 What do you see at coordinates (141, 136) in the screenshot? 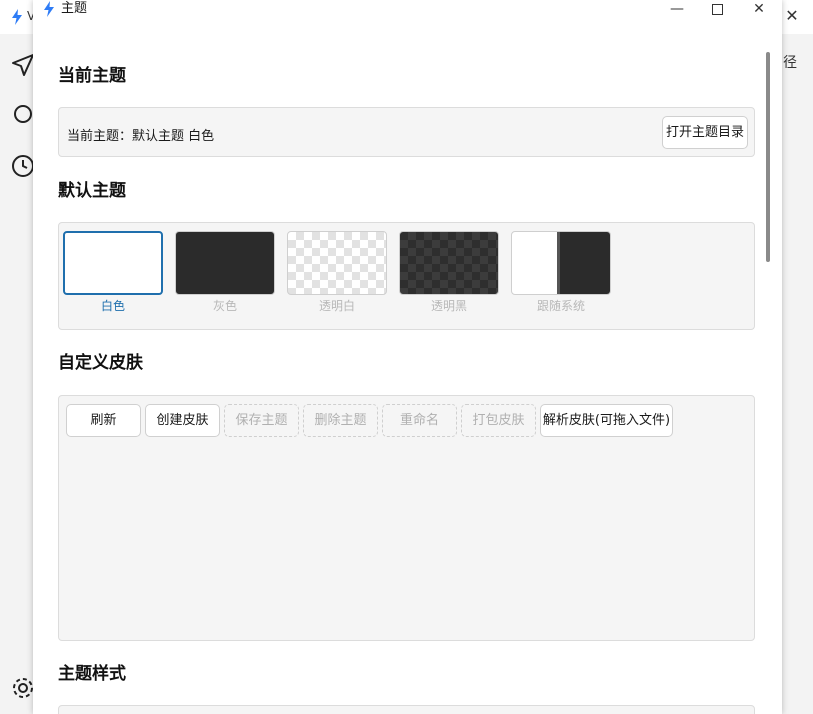
I see `current-theme-label: 当前主题：默认主题 白色` at bounding box center [141, 136].